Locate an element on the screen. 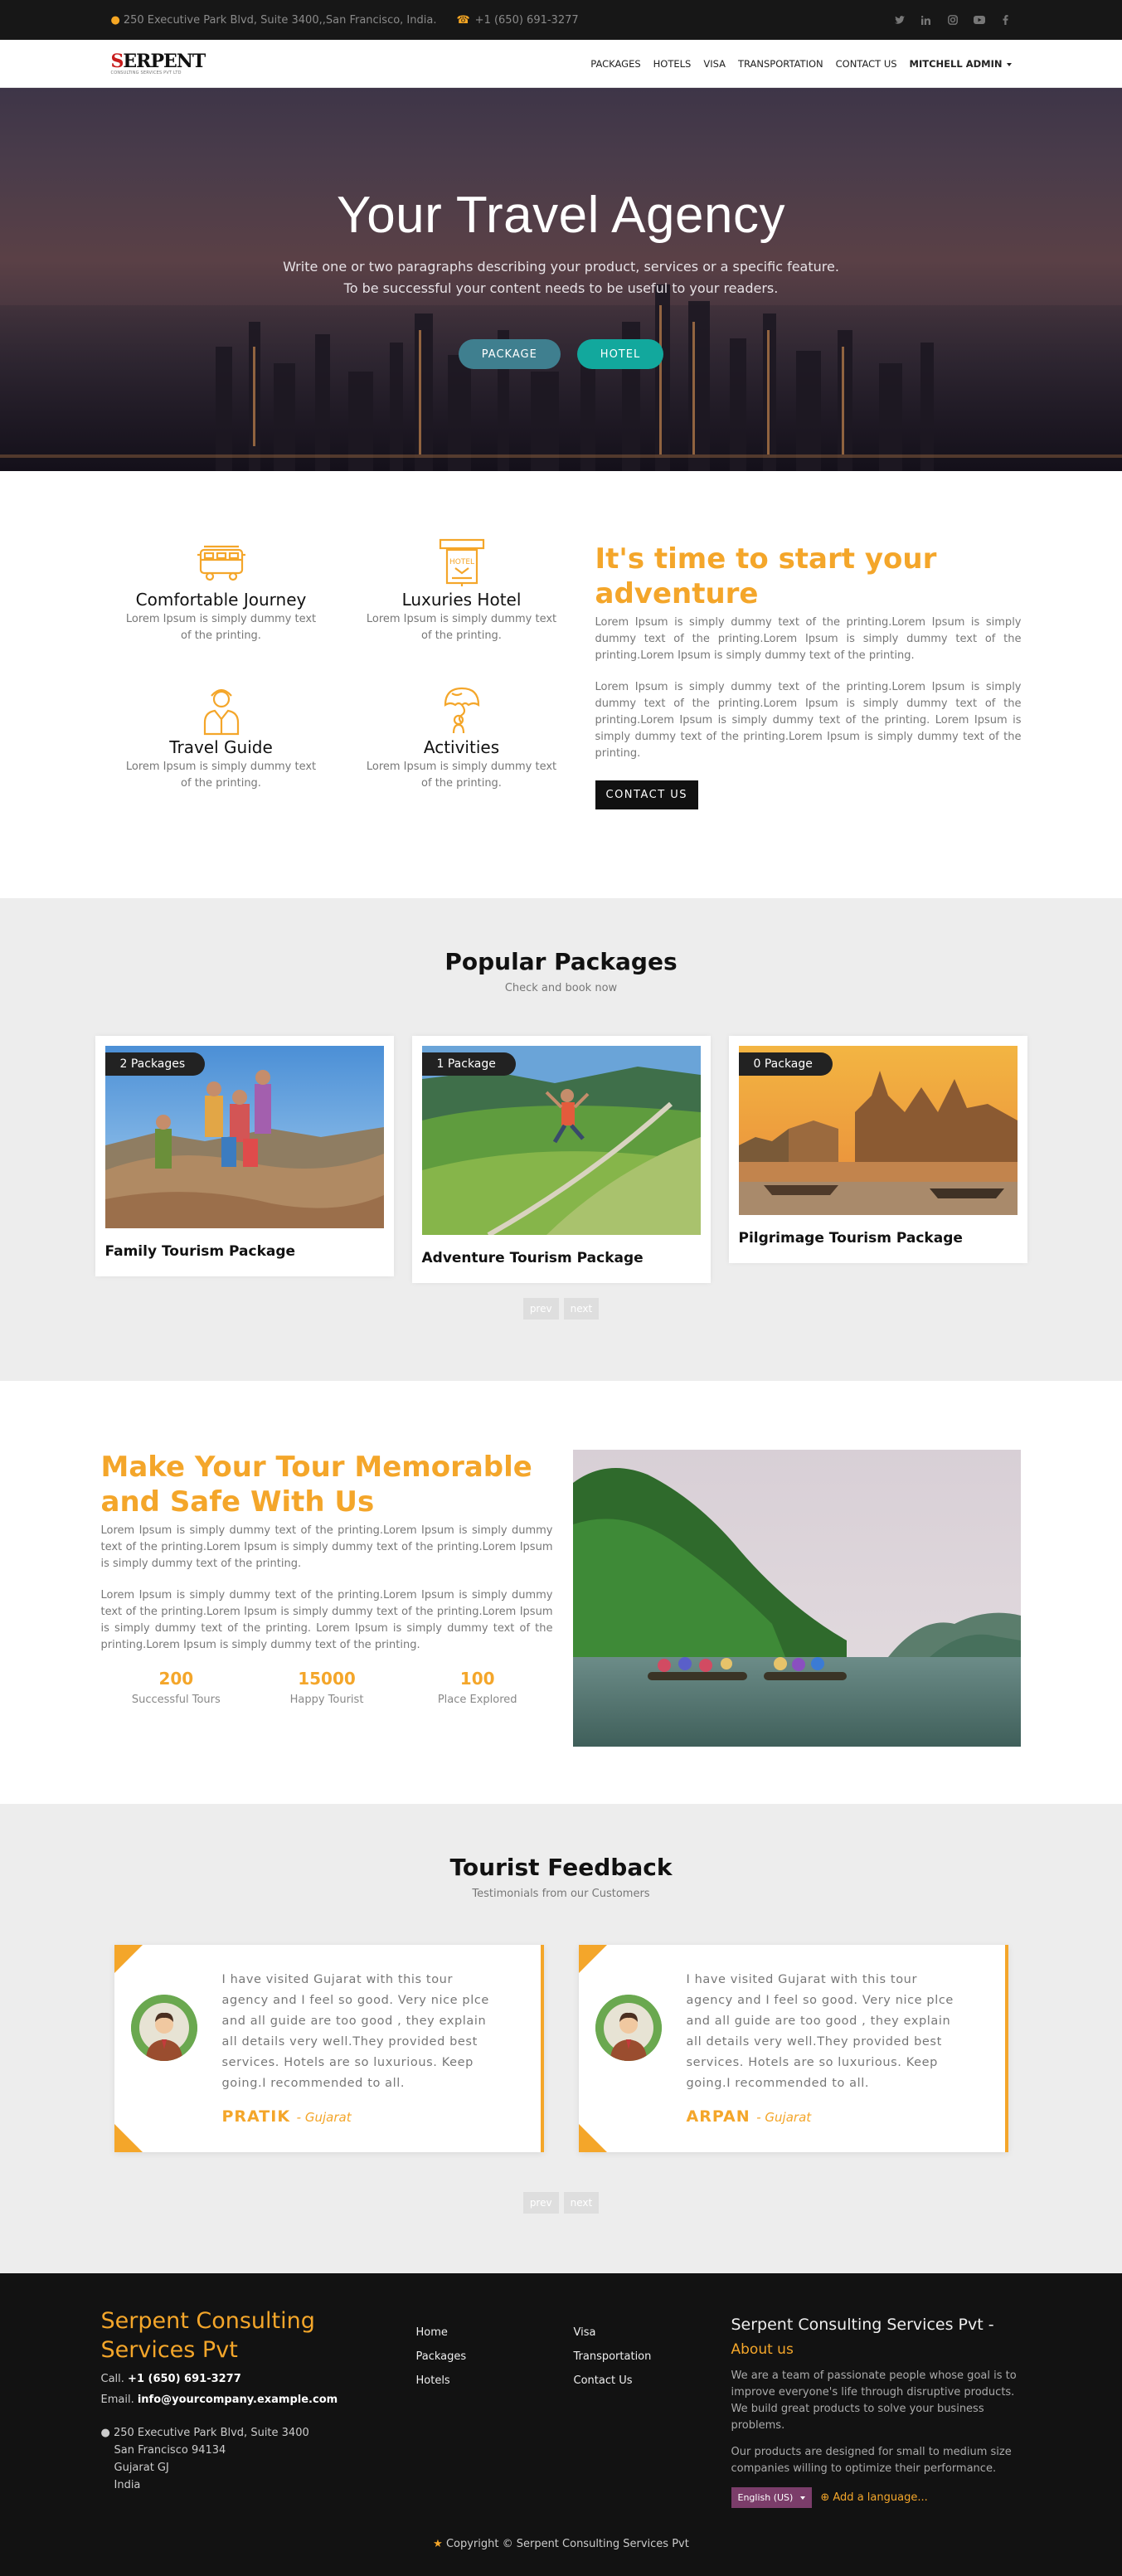  feature-title: Travel Guide is located at coordinates (221, 746).